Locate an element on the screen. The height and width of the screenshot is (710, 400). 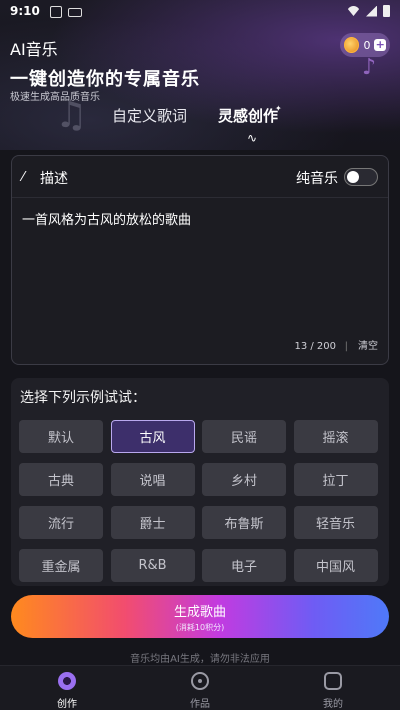
keyboard-icon is located at coordinates (75, 12).